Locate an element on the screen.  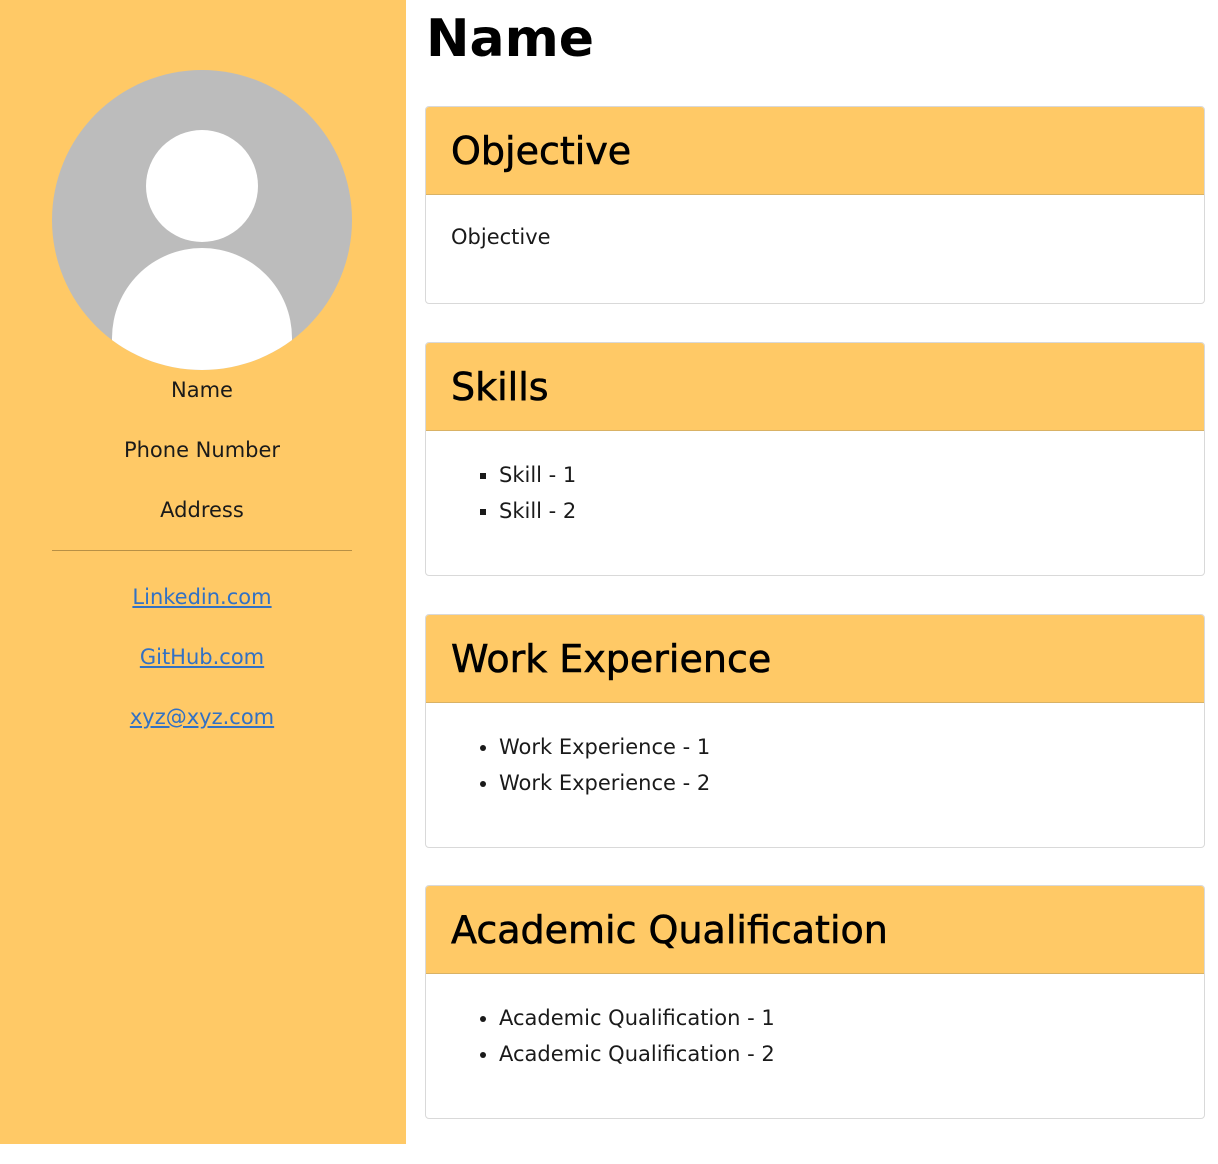
academic-qualification-heading: Academic Qualification is located at coordinates (669, 929).